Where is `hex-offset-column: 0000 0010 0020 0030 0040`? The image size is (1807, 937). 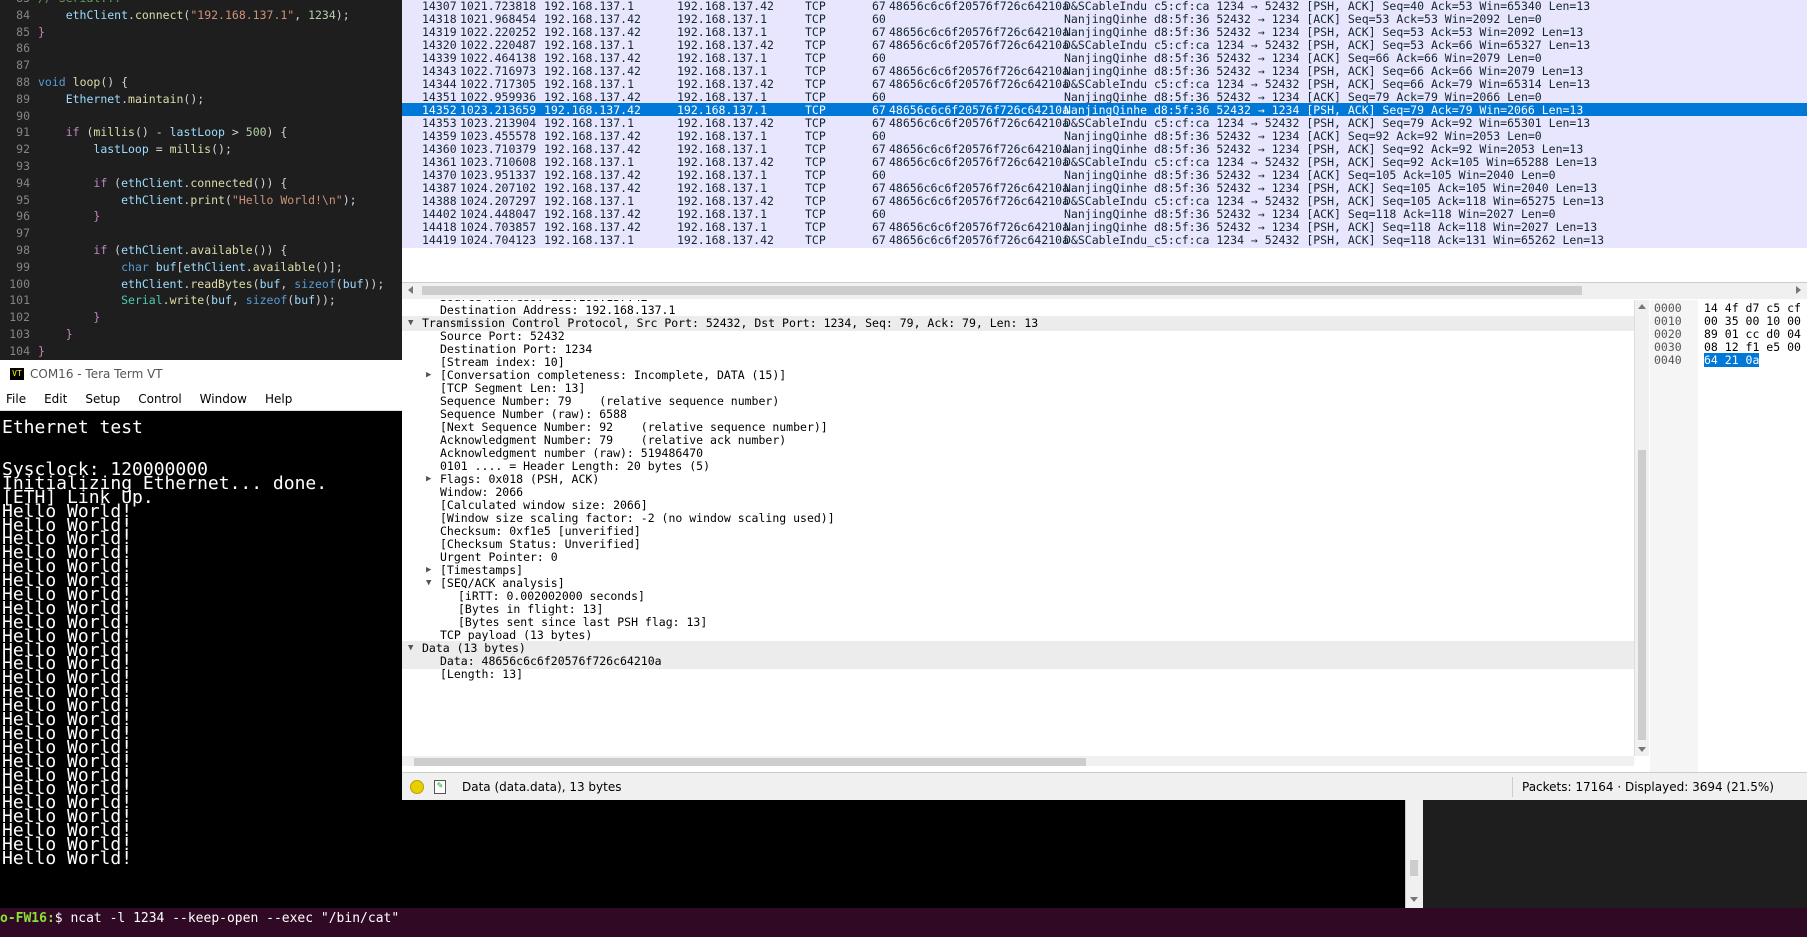 hex-offset-column: 0000 0010 0020 0030 0040 is located at coordinates (1674, 536).